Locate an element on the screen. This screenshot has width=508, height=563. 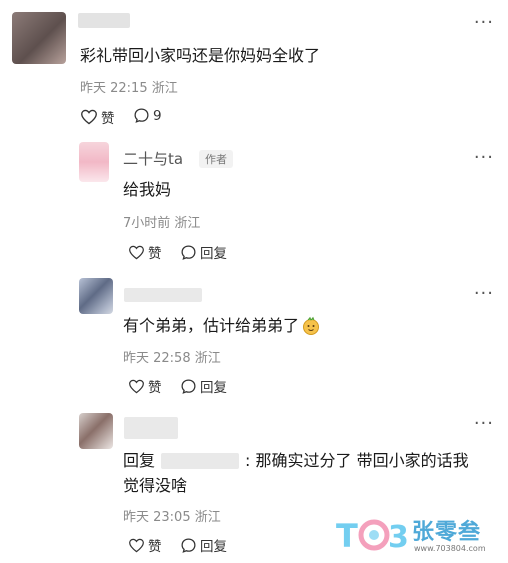
watermark-logo: T 3 is located at coordinates (372, 536).